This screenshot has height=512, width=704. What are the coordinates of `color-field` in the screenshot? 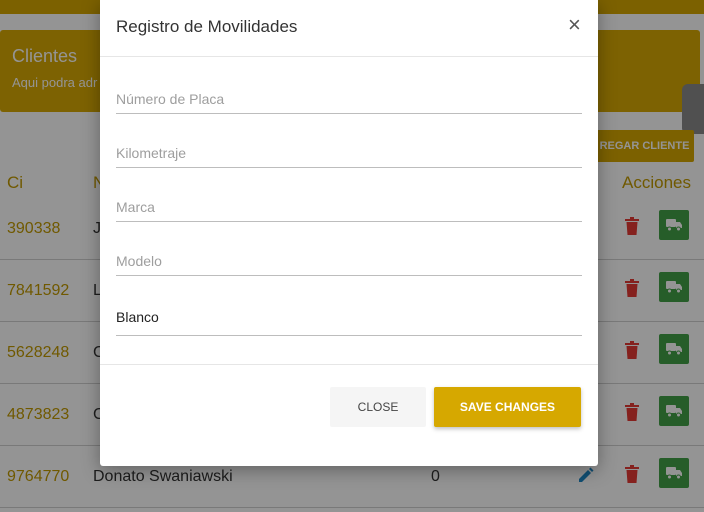 It's located at (349, 321).